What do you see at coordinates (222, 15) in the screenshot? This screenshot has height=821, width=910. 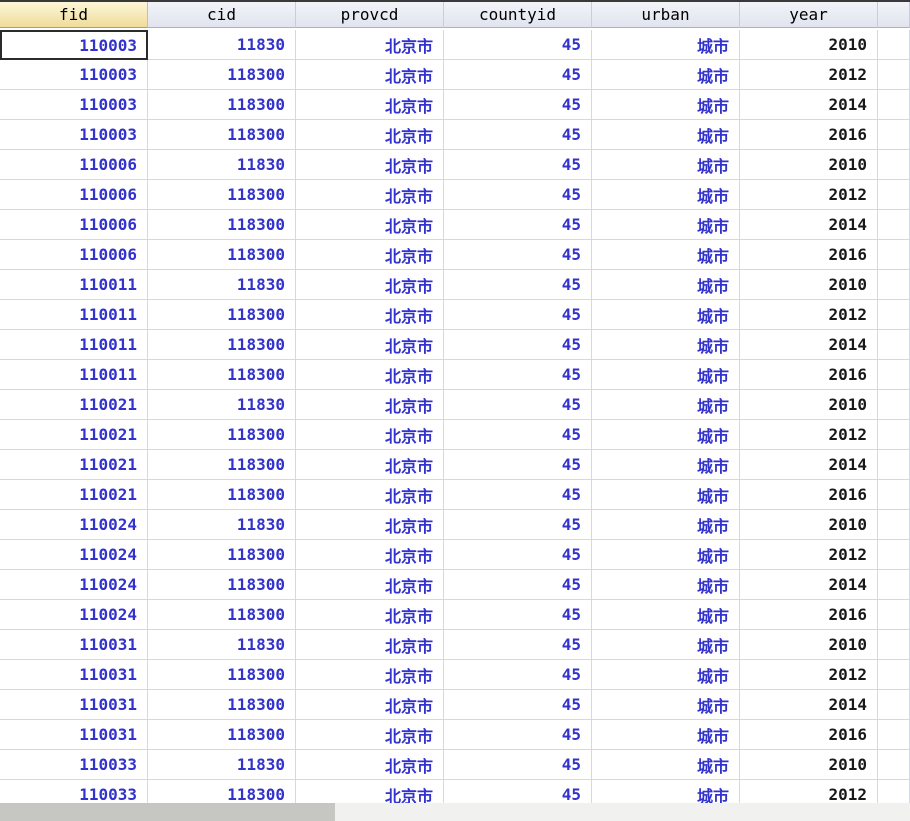 I see `column-header-cid: cid` at bounding box center [222, 15].